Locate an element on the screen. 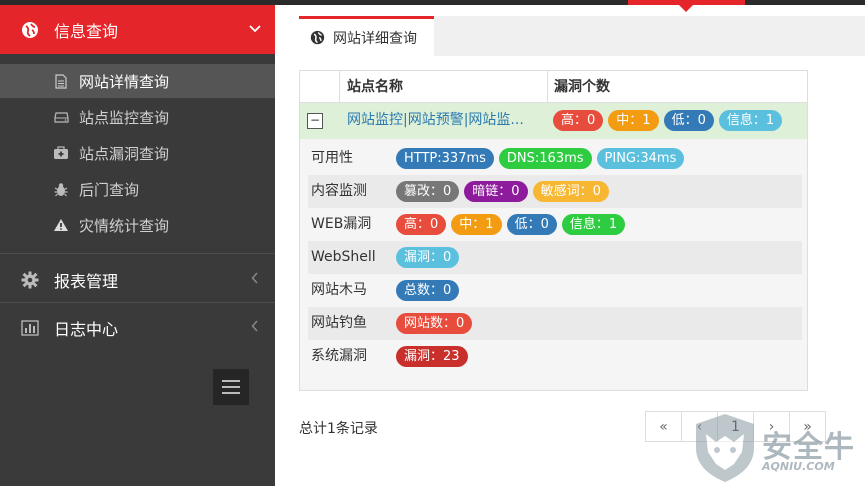 The image size is (865, 486). sidebar-item-site-monitor: 站点监控查询 is located at coordinates (137, 117).